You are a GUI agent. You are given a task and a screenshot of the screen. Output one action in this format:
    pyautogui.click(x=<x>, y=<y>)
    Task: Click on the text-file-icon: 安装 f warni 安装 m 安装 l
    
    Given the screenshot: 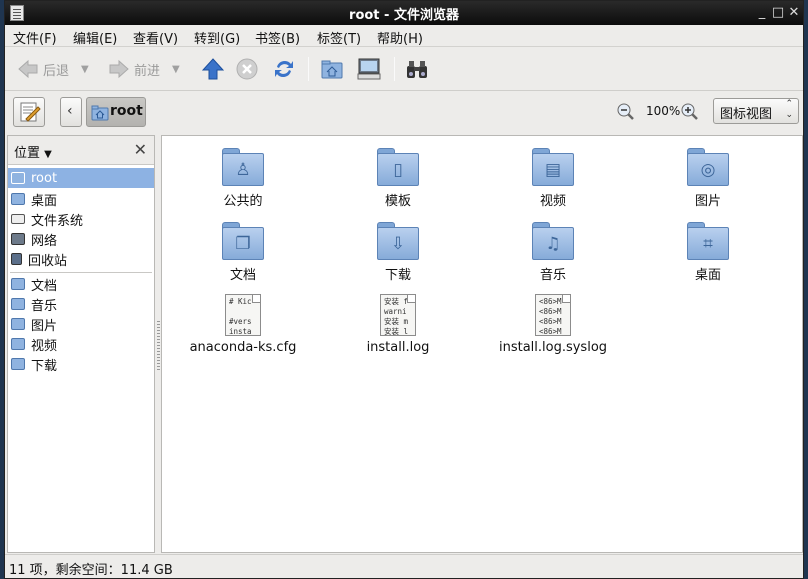 What is the action you would take?
    pyautogui.click(x=398, y=315)
    